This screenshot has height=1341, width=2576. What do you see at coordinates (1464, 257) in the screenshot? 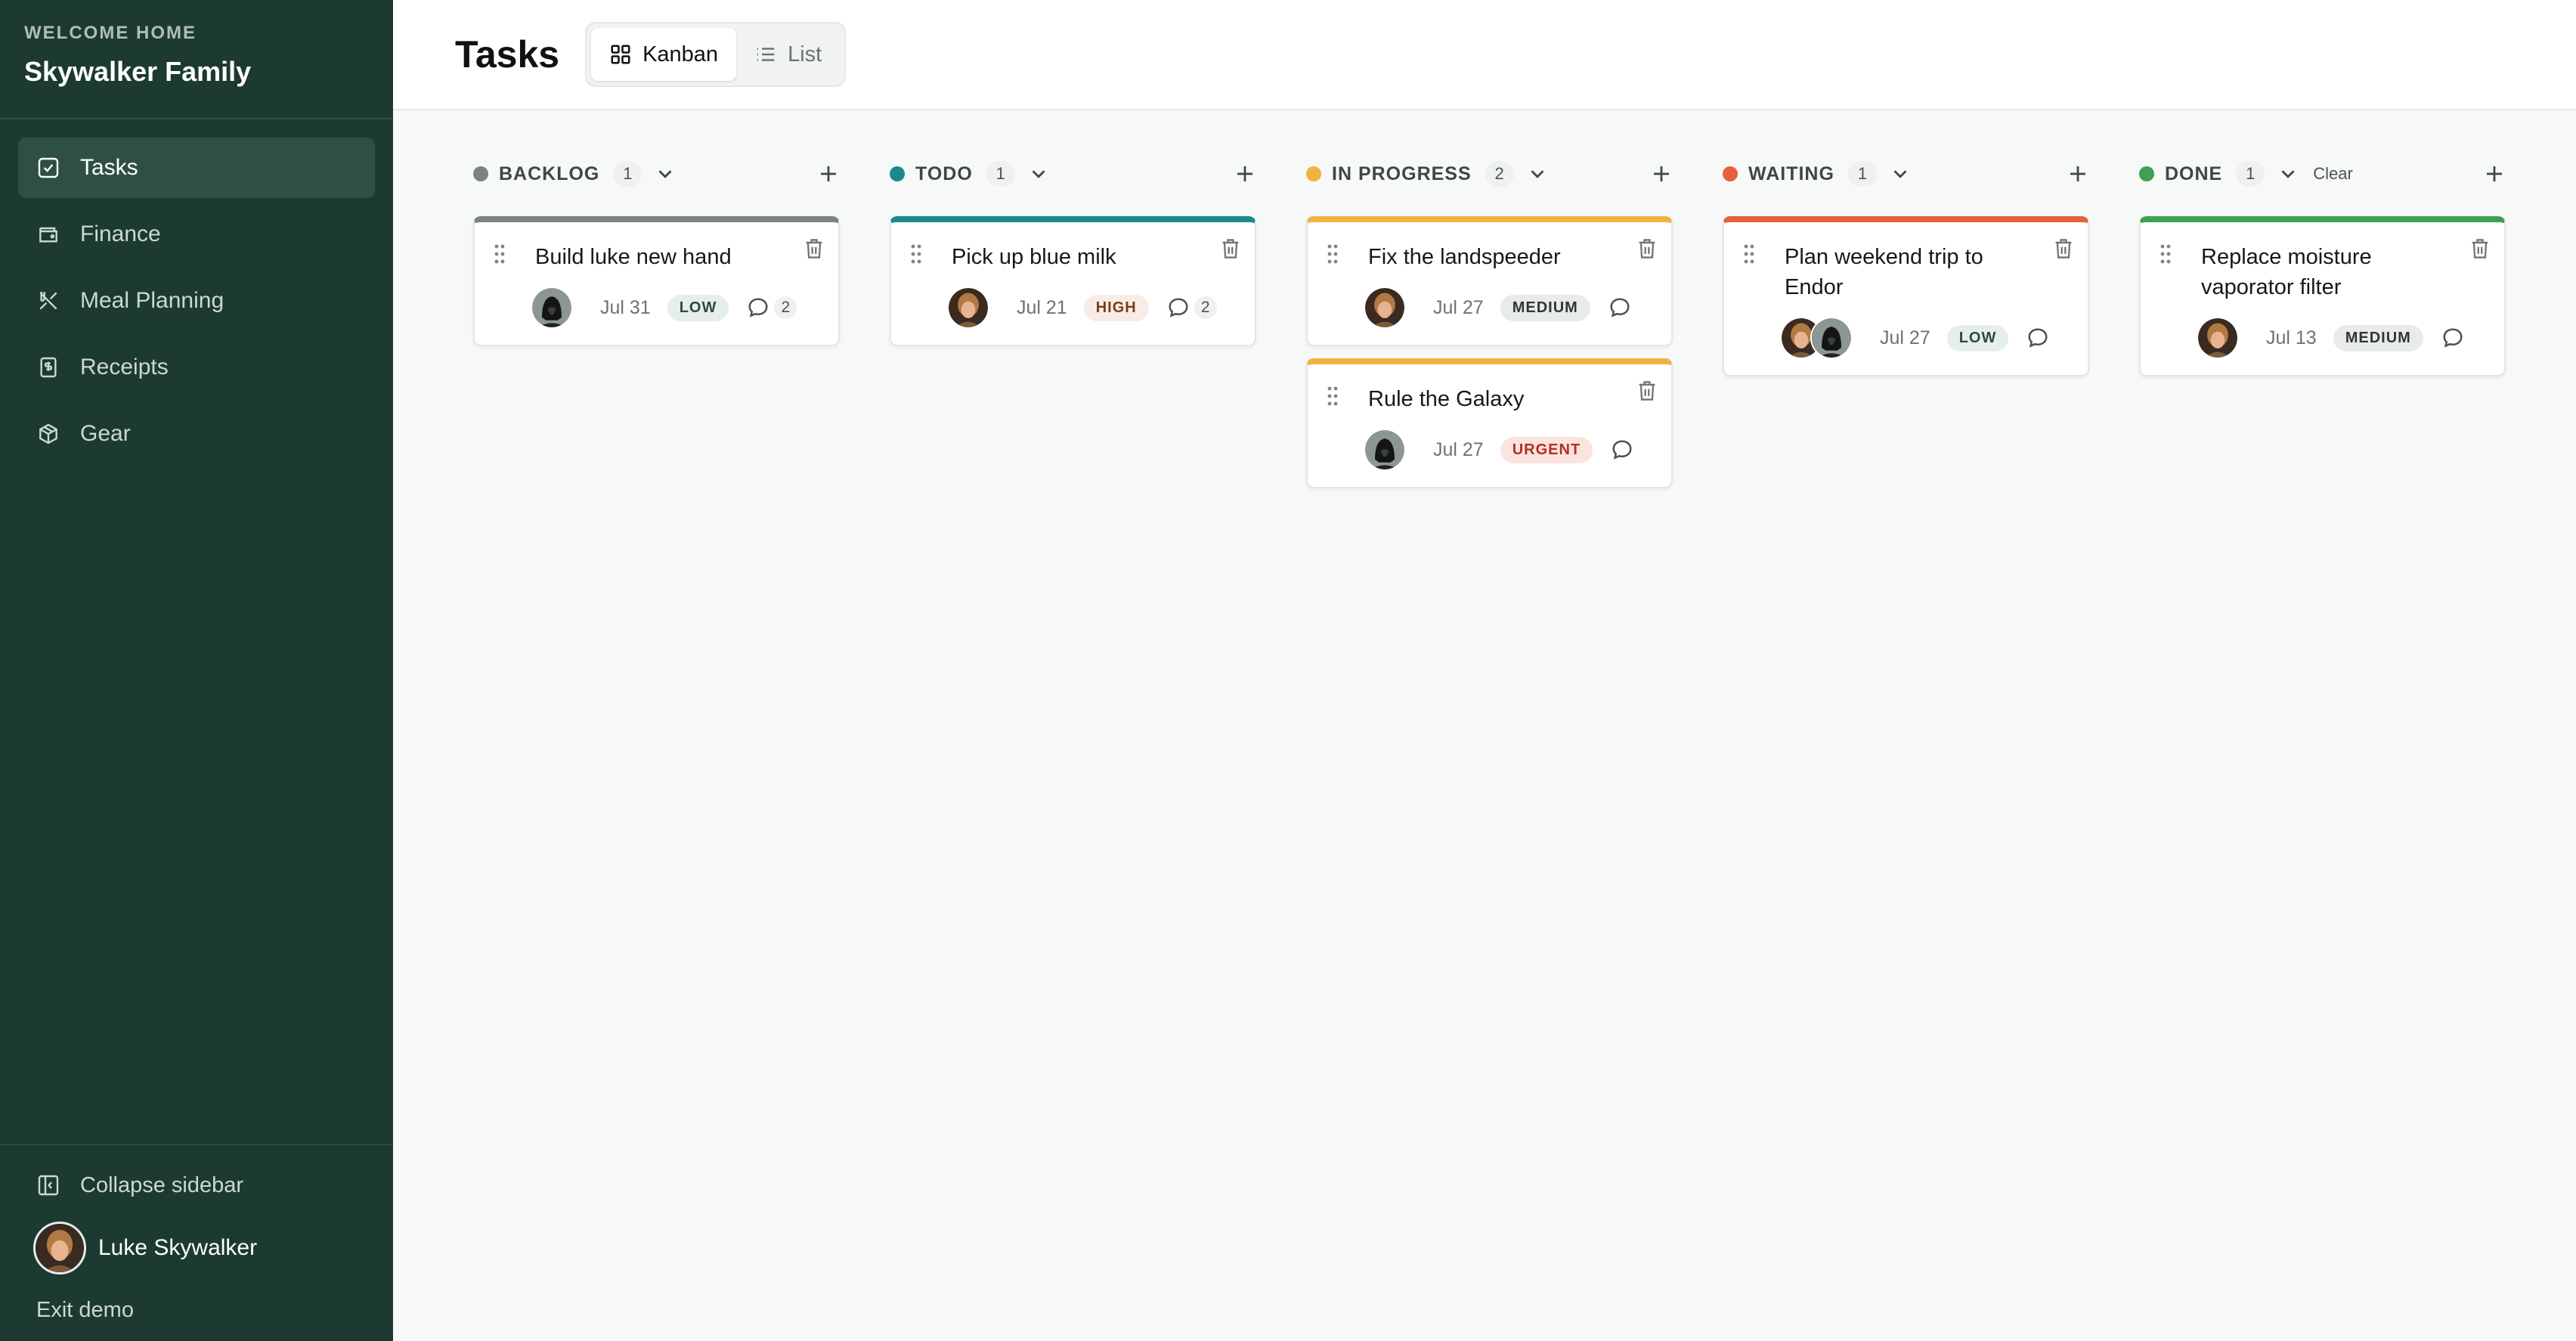
I see `task-title: Fix the landspeeder` at bounding box center [1464, 257].